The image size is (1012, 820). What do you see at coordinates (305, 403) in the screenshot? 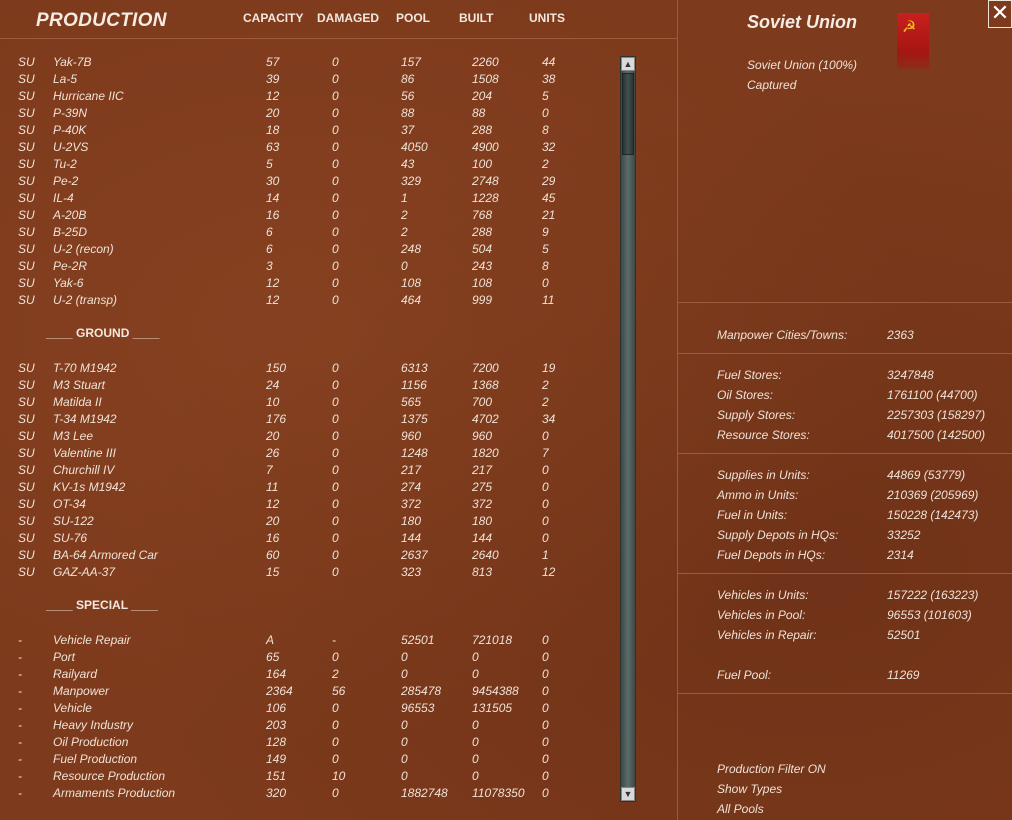
I see `production-row: SU Matilda II 10 0 565 700 2` at bounding box center [305, 403].